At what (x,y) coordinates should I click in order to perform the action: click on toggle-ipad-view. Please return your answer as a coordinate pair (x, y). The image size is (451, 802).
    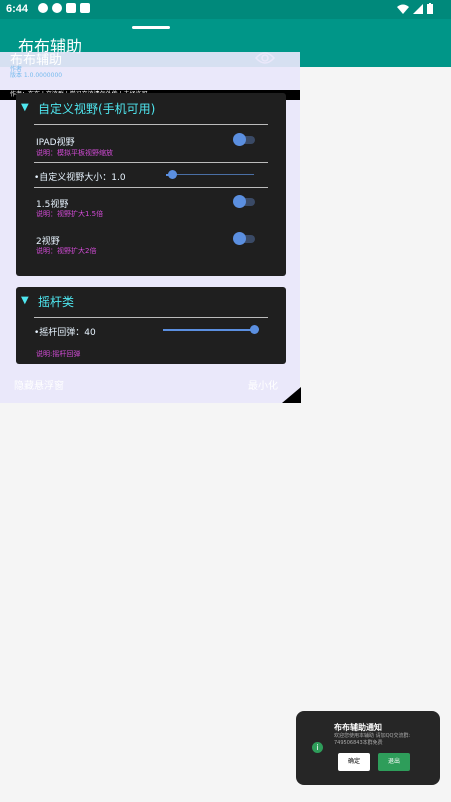
    Looking at the image, I should click on (245, 139).